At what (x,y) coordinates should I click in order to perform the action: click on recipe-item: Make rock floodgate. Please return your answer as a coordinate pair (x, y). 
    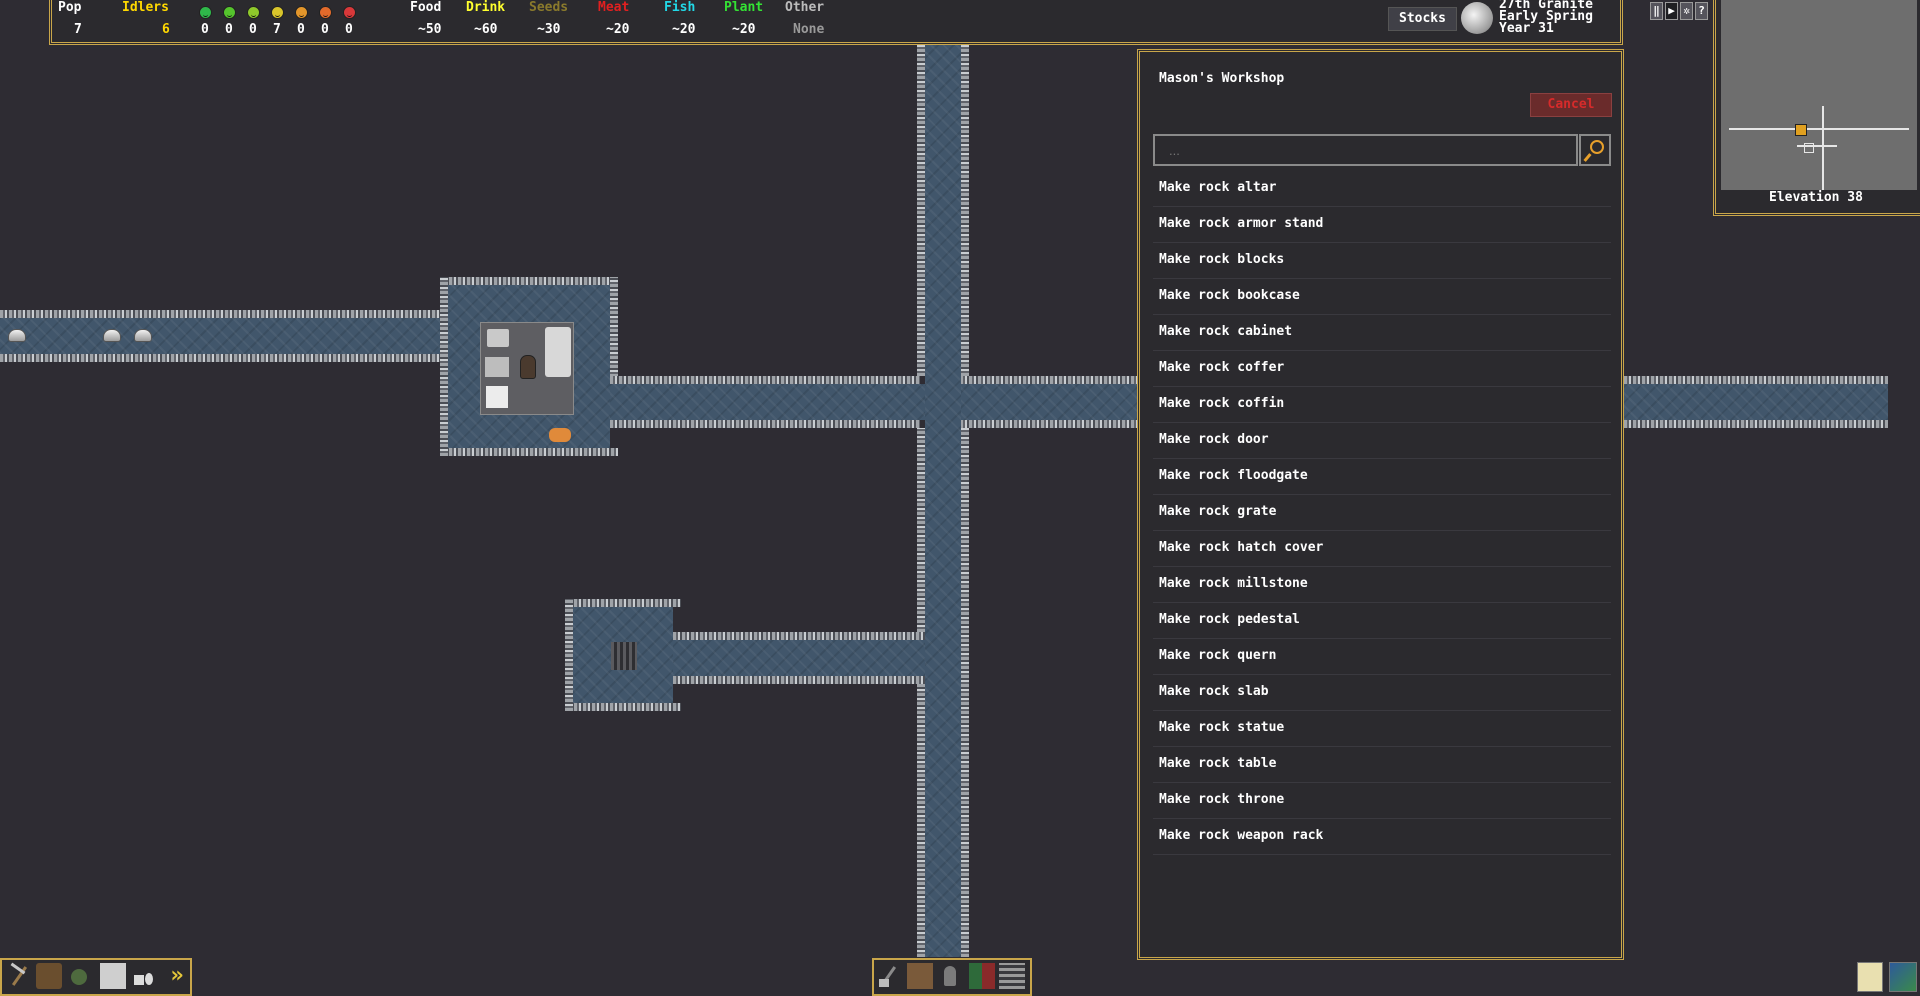
    Looking at the image, I should click on (1382, 477).